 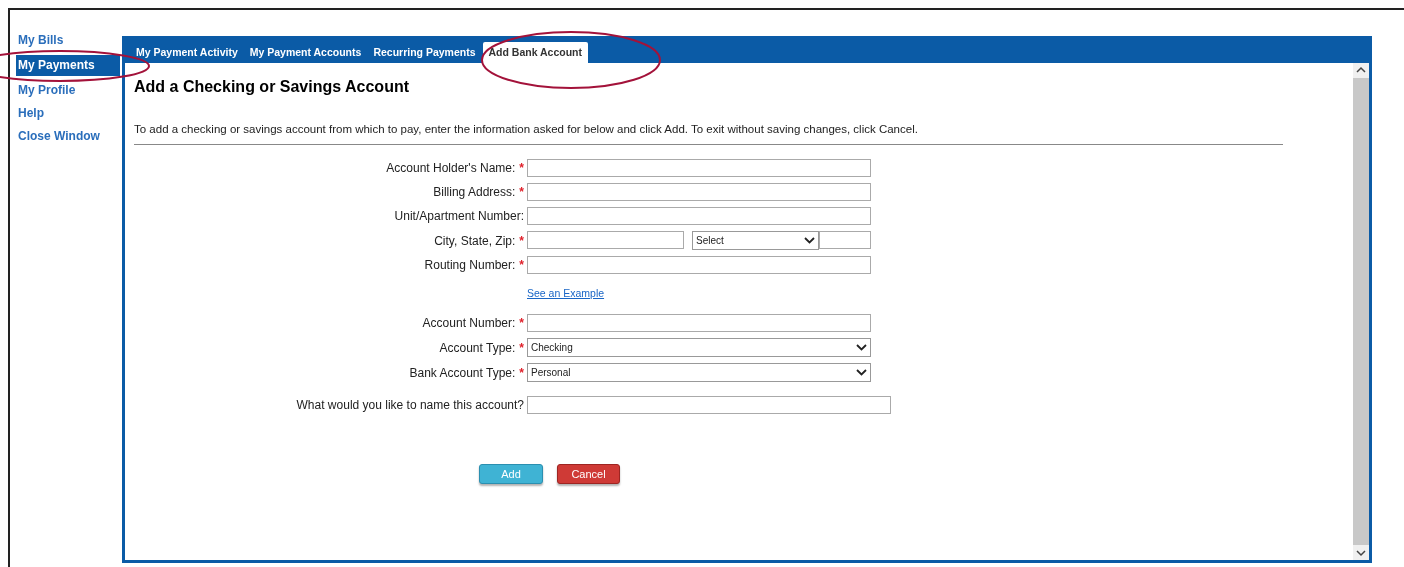 What do you see at coordinates (755, 241) in the screenshot?
I see `dropdown: Select` at bounding box center [755, 241].